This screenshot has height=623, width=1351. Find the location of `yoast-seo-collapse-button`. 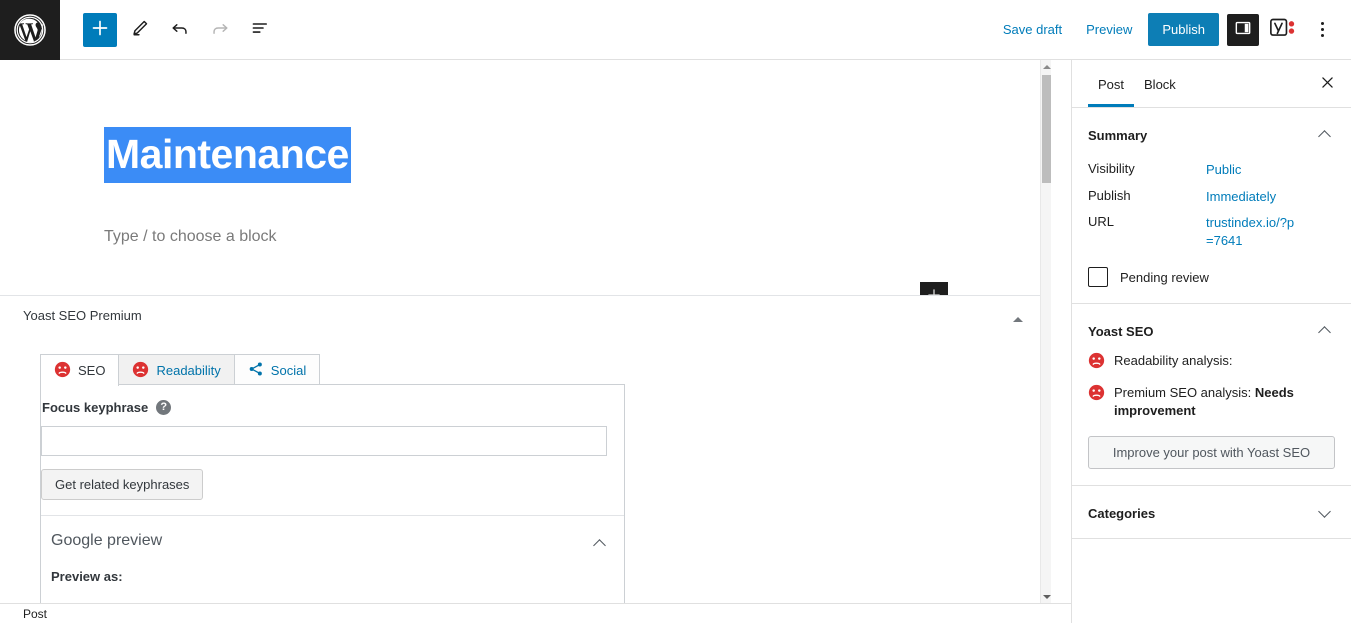

yoast-seo-collapse-button is located at coordinates (1324, 331).